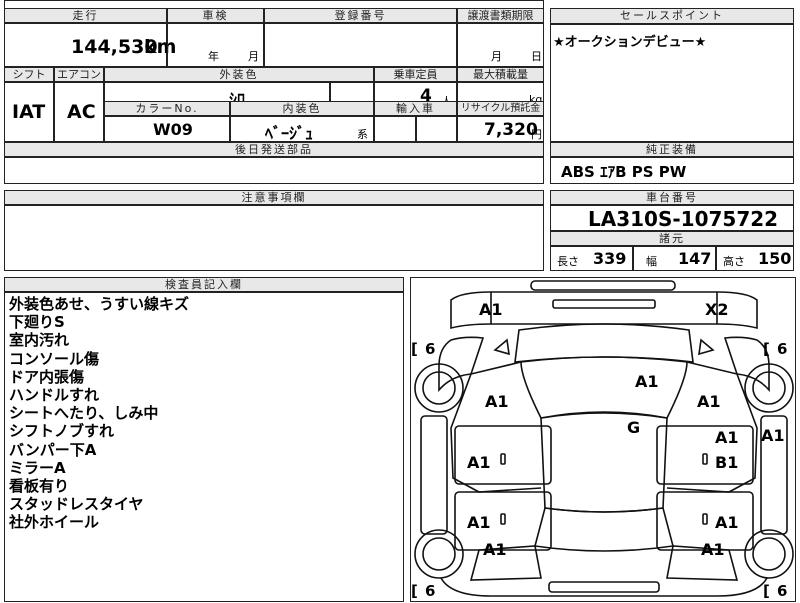  I want to click on tire-label-front-left-open: [, so click(414, 349).